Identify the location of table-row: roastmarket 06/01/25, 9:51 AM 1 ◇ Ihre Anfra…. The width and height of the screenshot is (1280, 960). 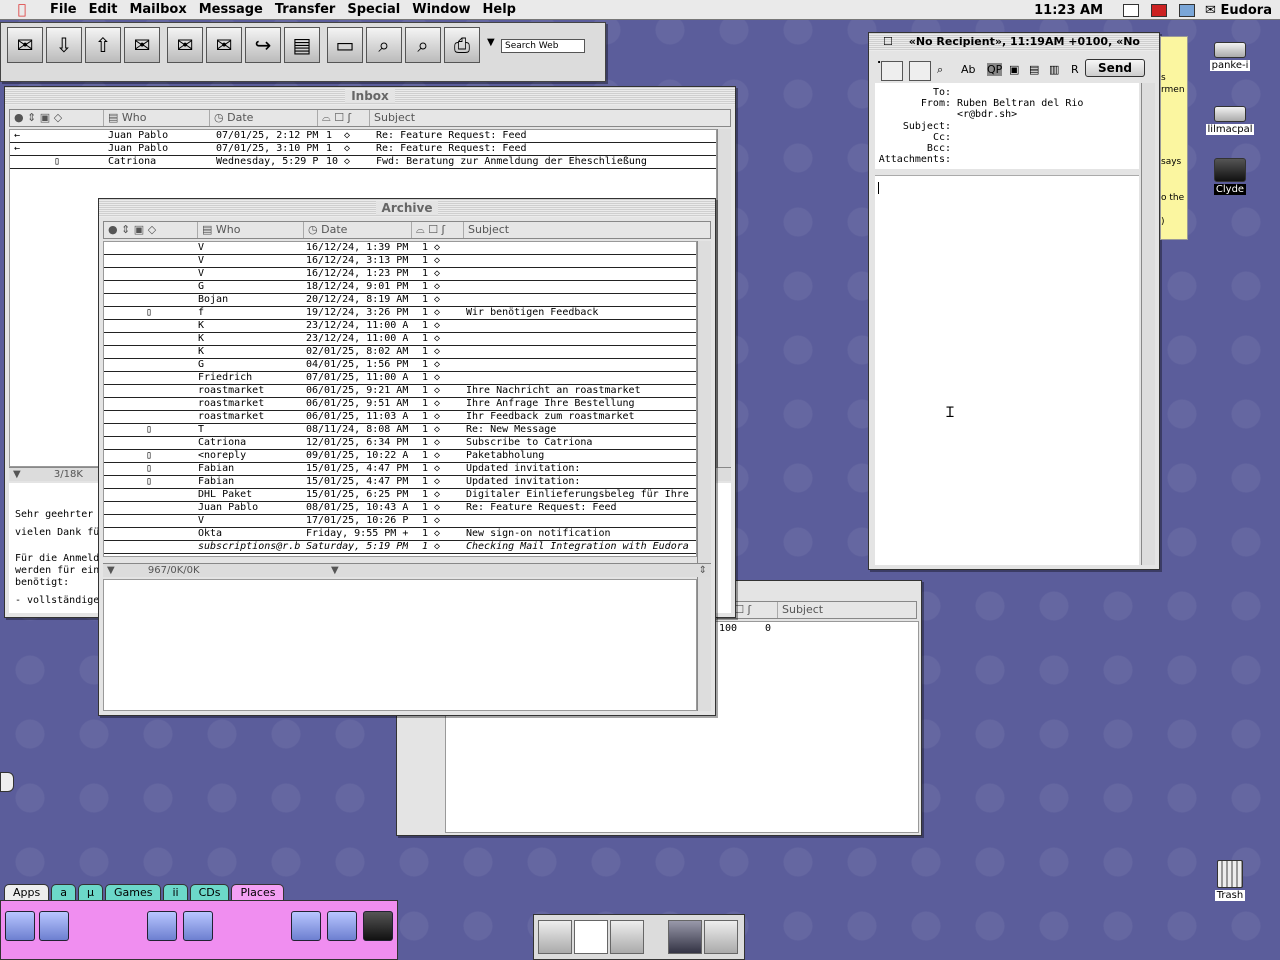
(400, 404).